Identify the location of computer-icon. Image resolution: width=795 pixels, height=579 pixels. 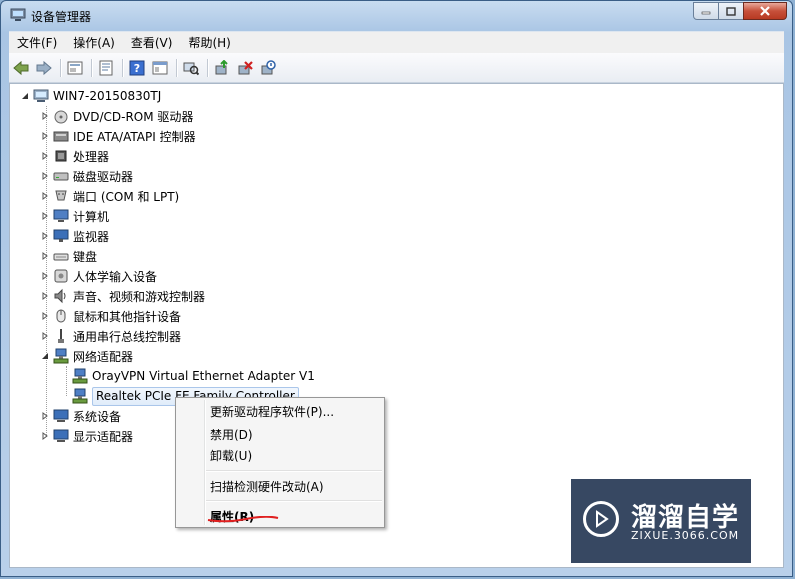
(61, 215).